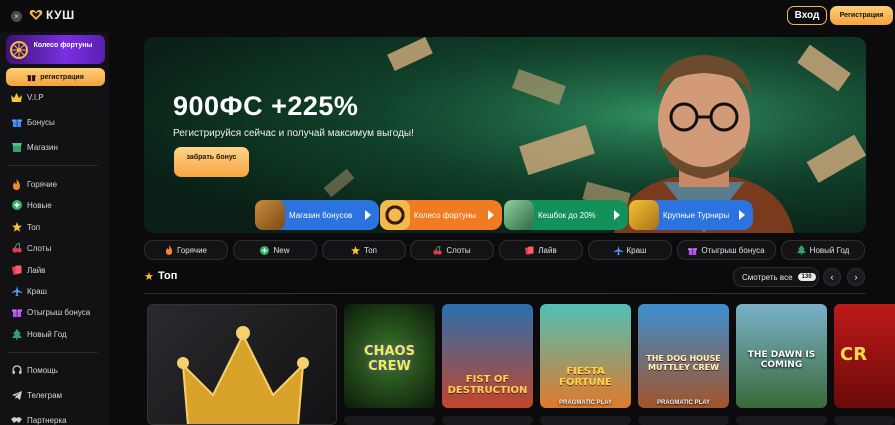 Image resolution: width=895 pixels, height=425 pixels. Describe the element at coordinates (34, 227) in the screenshot. I see `sidebar-item-label: Топ` at that location.